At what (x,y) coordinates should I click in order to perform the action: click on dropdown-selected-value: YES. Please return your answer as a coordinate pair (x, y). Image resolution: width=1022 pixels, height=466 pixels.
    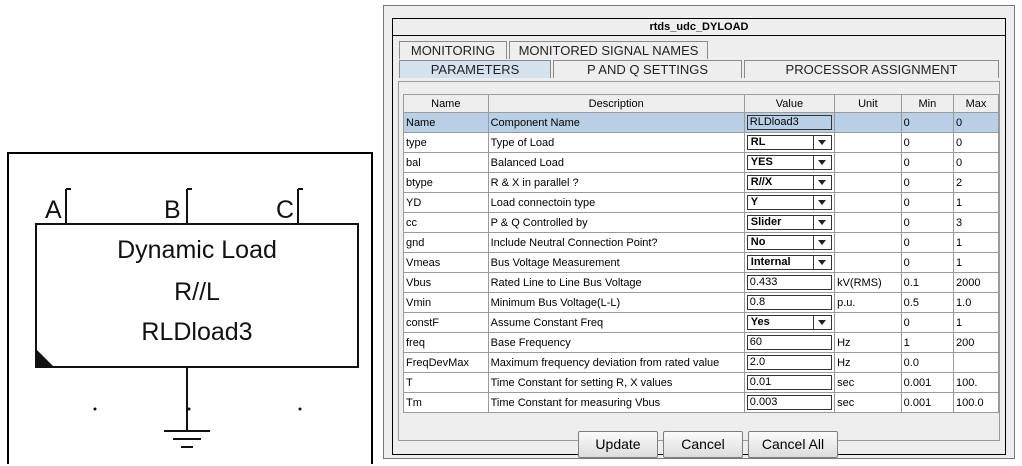
    Looking at the image, I should click on (761, 162).